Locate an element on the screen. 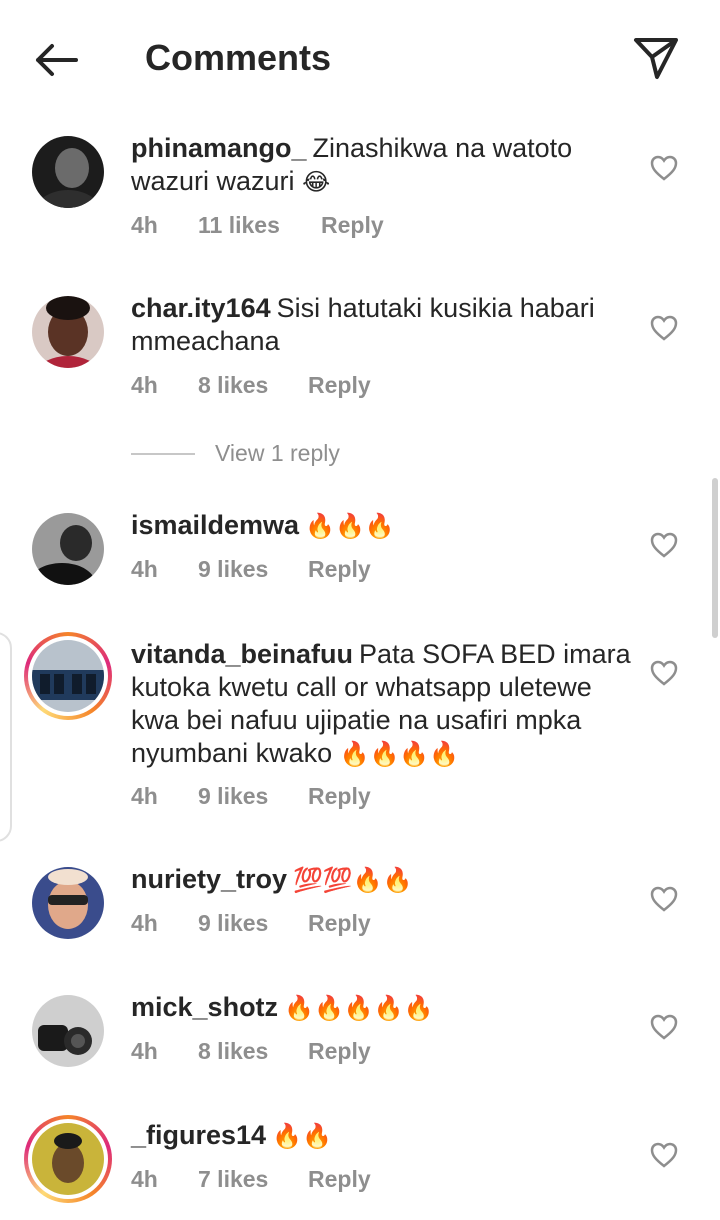 This screenshot has width=720, height=1220. edge-panel-handle is located at coordinates (6, 737).